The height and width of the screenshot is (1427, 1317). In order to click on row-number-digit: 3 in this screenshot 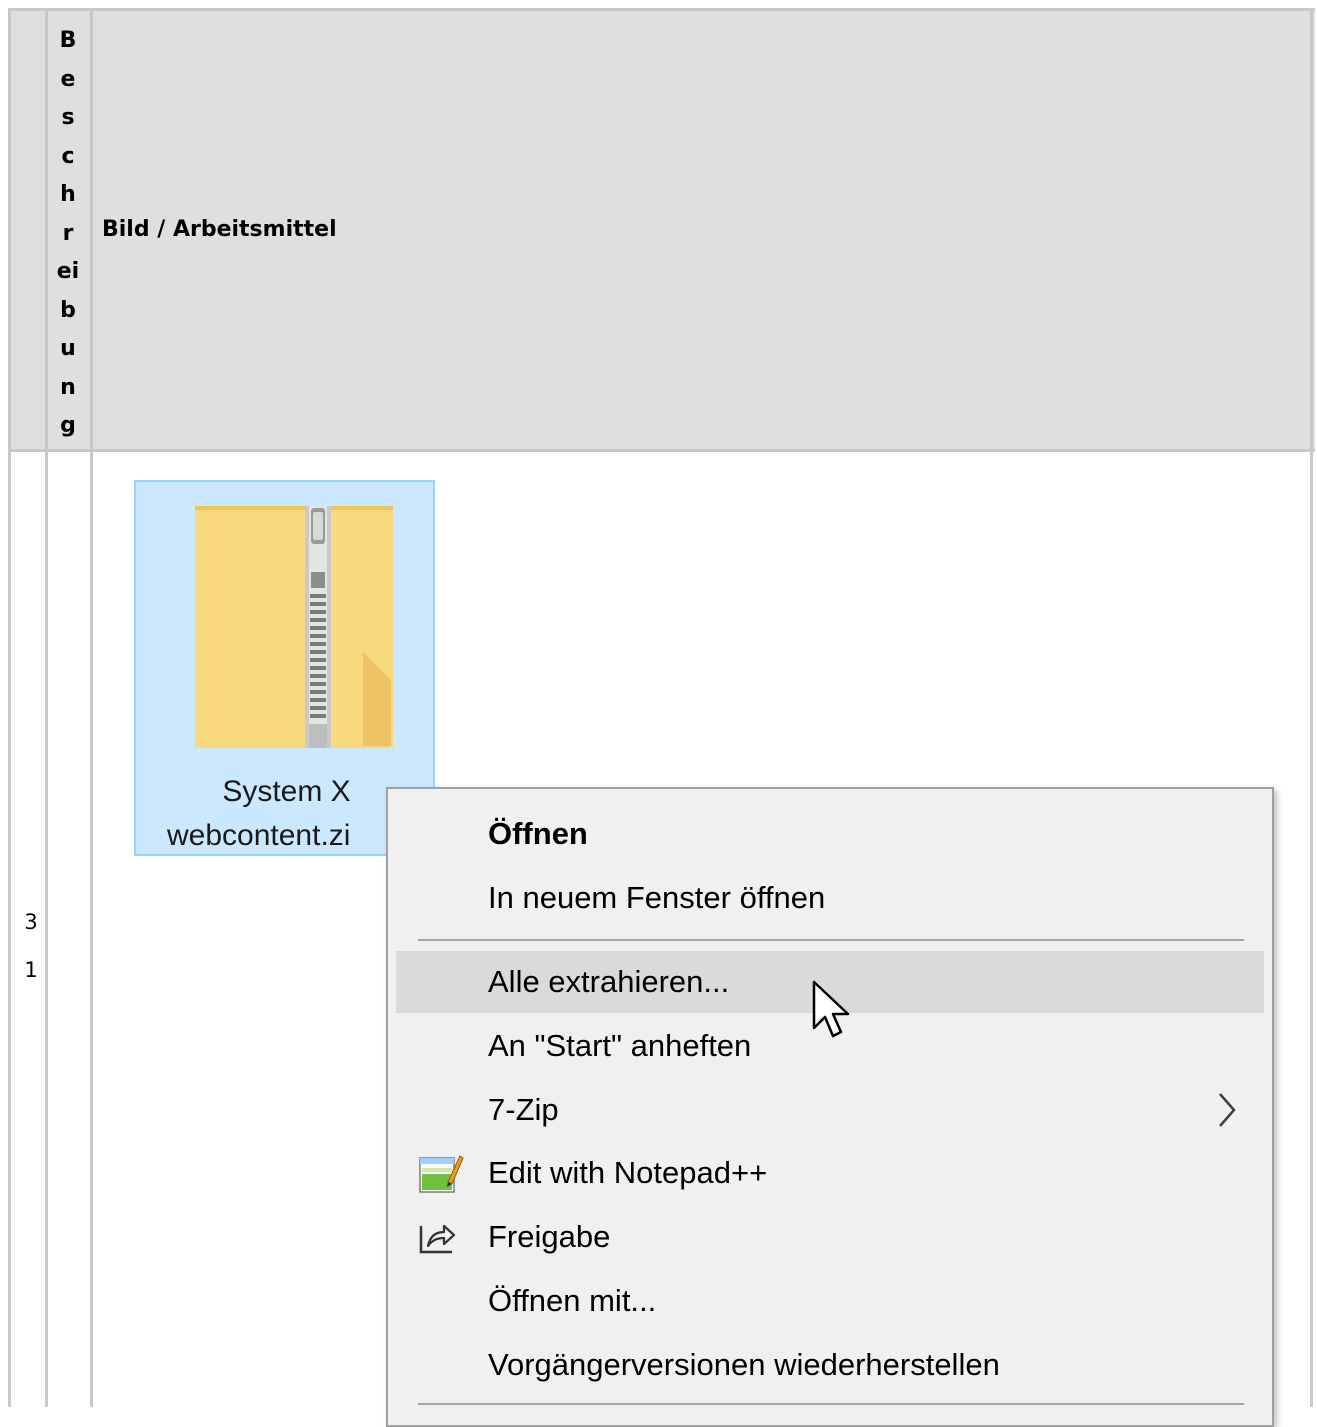, I will do `click(31, 922)`.